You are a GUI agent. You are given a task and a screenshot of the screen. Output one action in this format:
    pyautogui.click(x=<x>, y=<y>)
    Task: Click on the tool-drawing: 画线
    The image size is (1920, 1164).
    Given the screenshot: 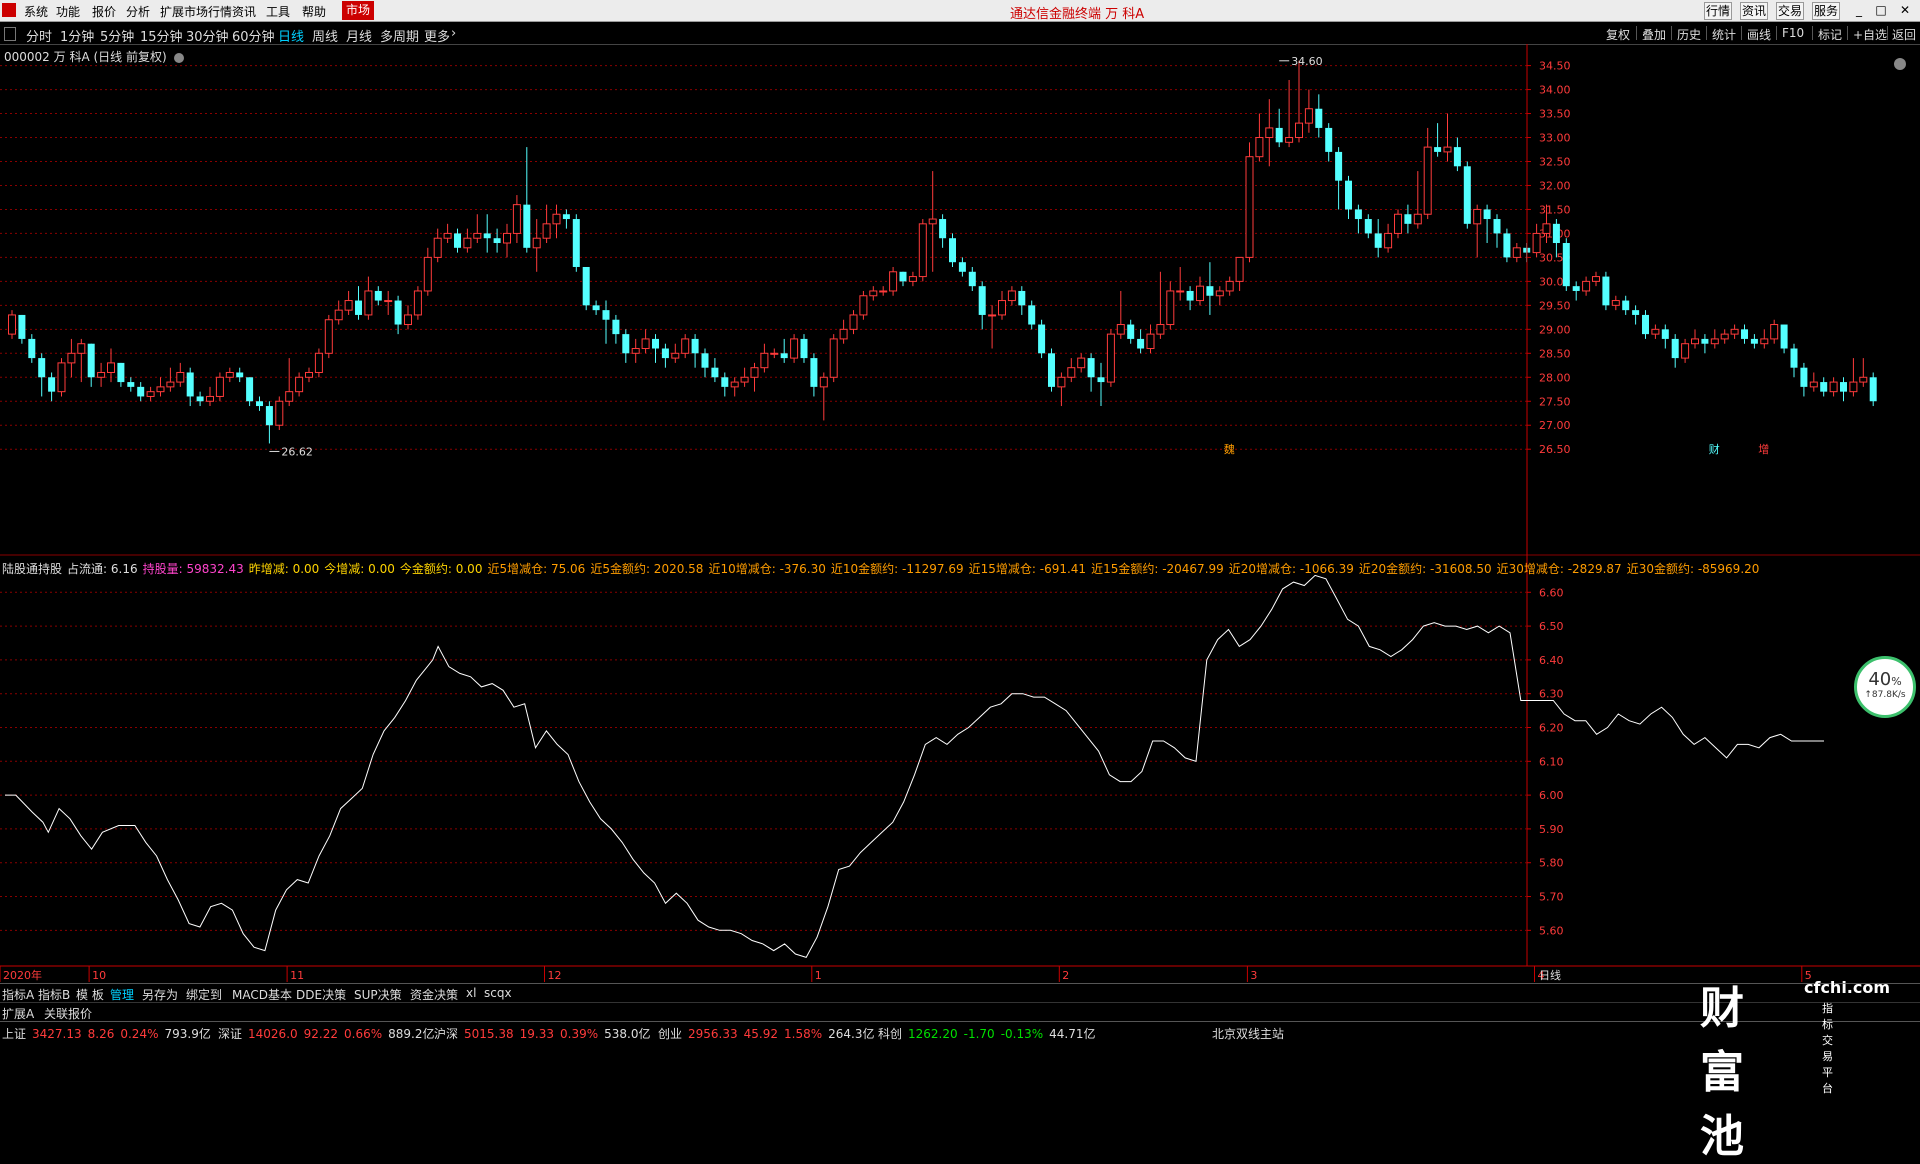 What is the action you would take?
    pyautogui.click(x=1759, y=34)
    